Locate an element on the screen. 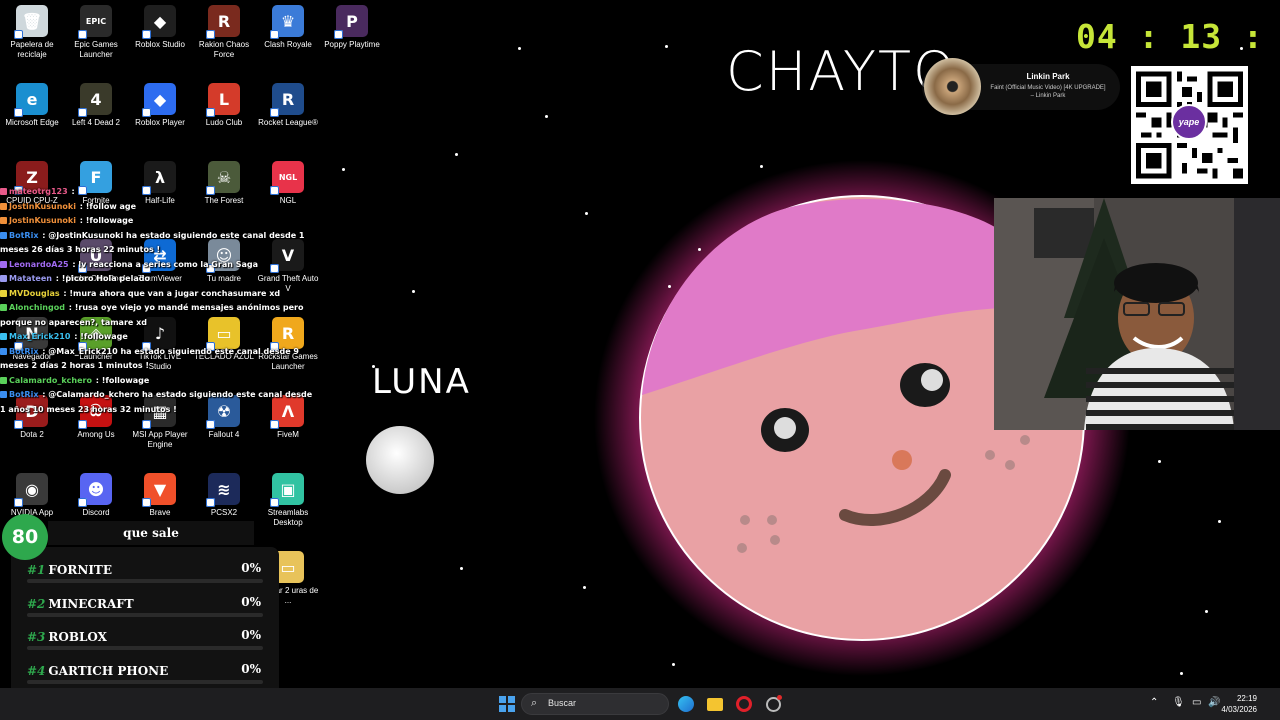 The image size is (1280, 720). app-icon: ▼ is located at coordinates (159, 490).